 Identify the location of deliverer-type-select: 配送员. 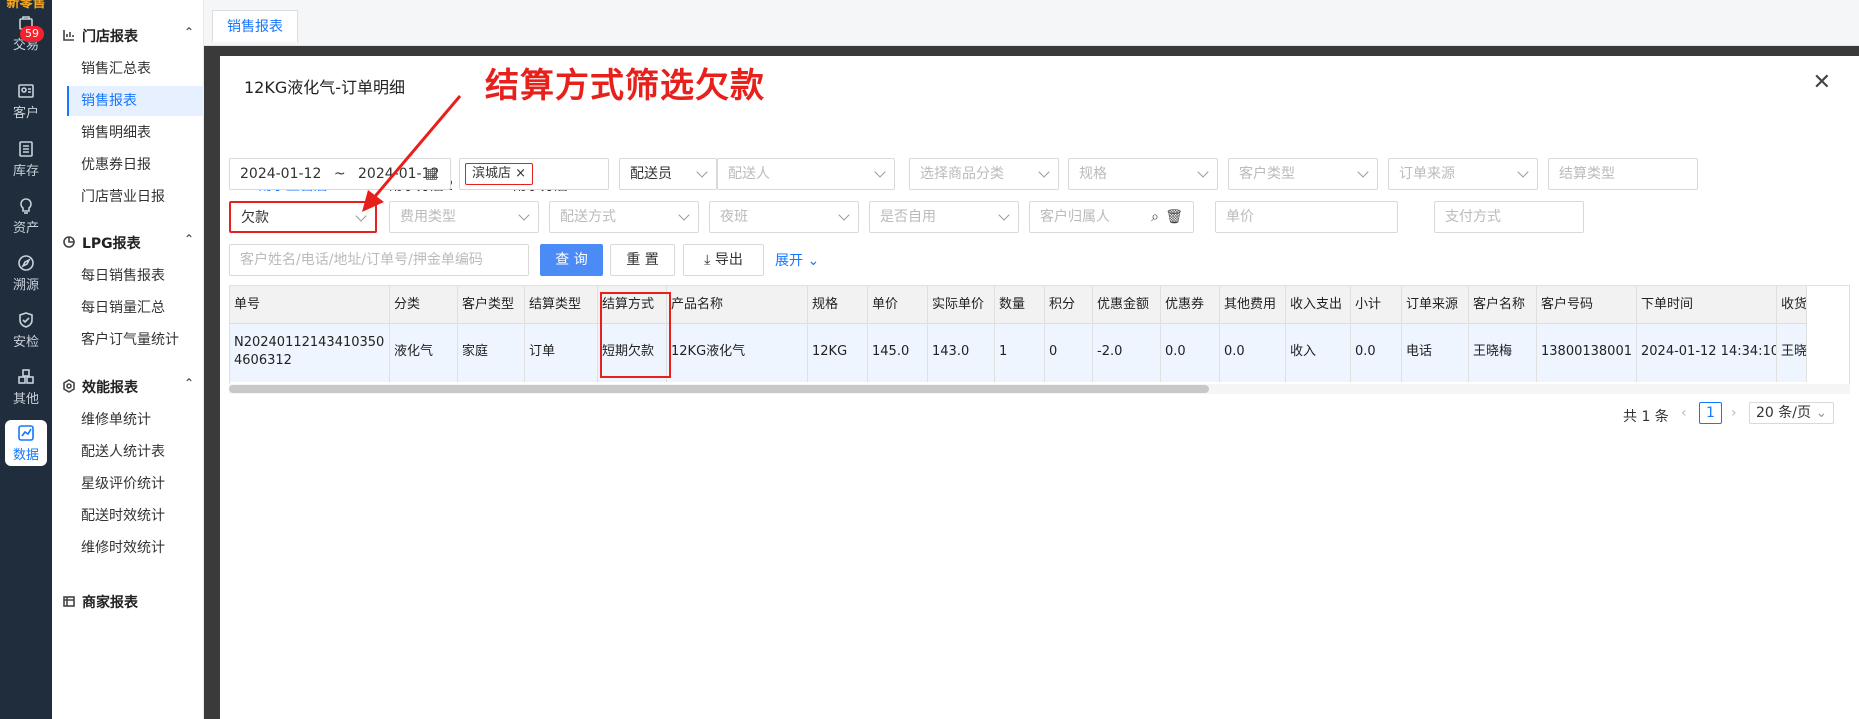
(668, 174).